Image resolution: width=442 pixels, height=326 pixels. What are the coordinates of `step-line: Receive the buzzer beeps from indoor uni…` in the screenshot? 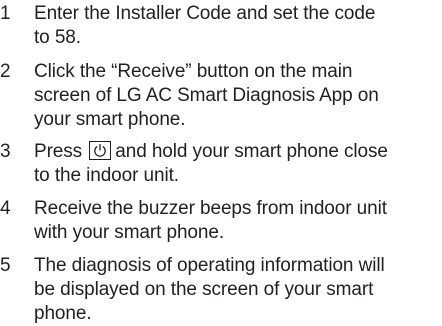 It's located at (210, 208).